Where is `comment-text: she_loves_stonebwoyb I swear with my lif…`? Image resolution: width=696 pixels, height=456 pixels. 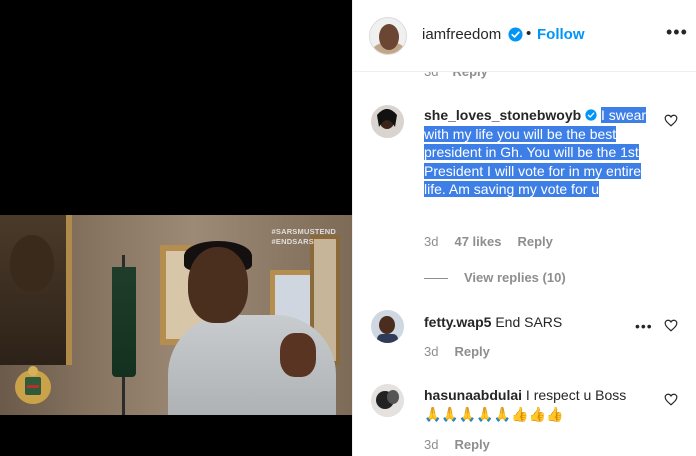
comment-text: she_loves_stonebwoyb I swear with my lif… is located at coordinates (536, 152).